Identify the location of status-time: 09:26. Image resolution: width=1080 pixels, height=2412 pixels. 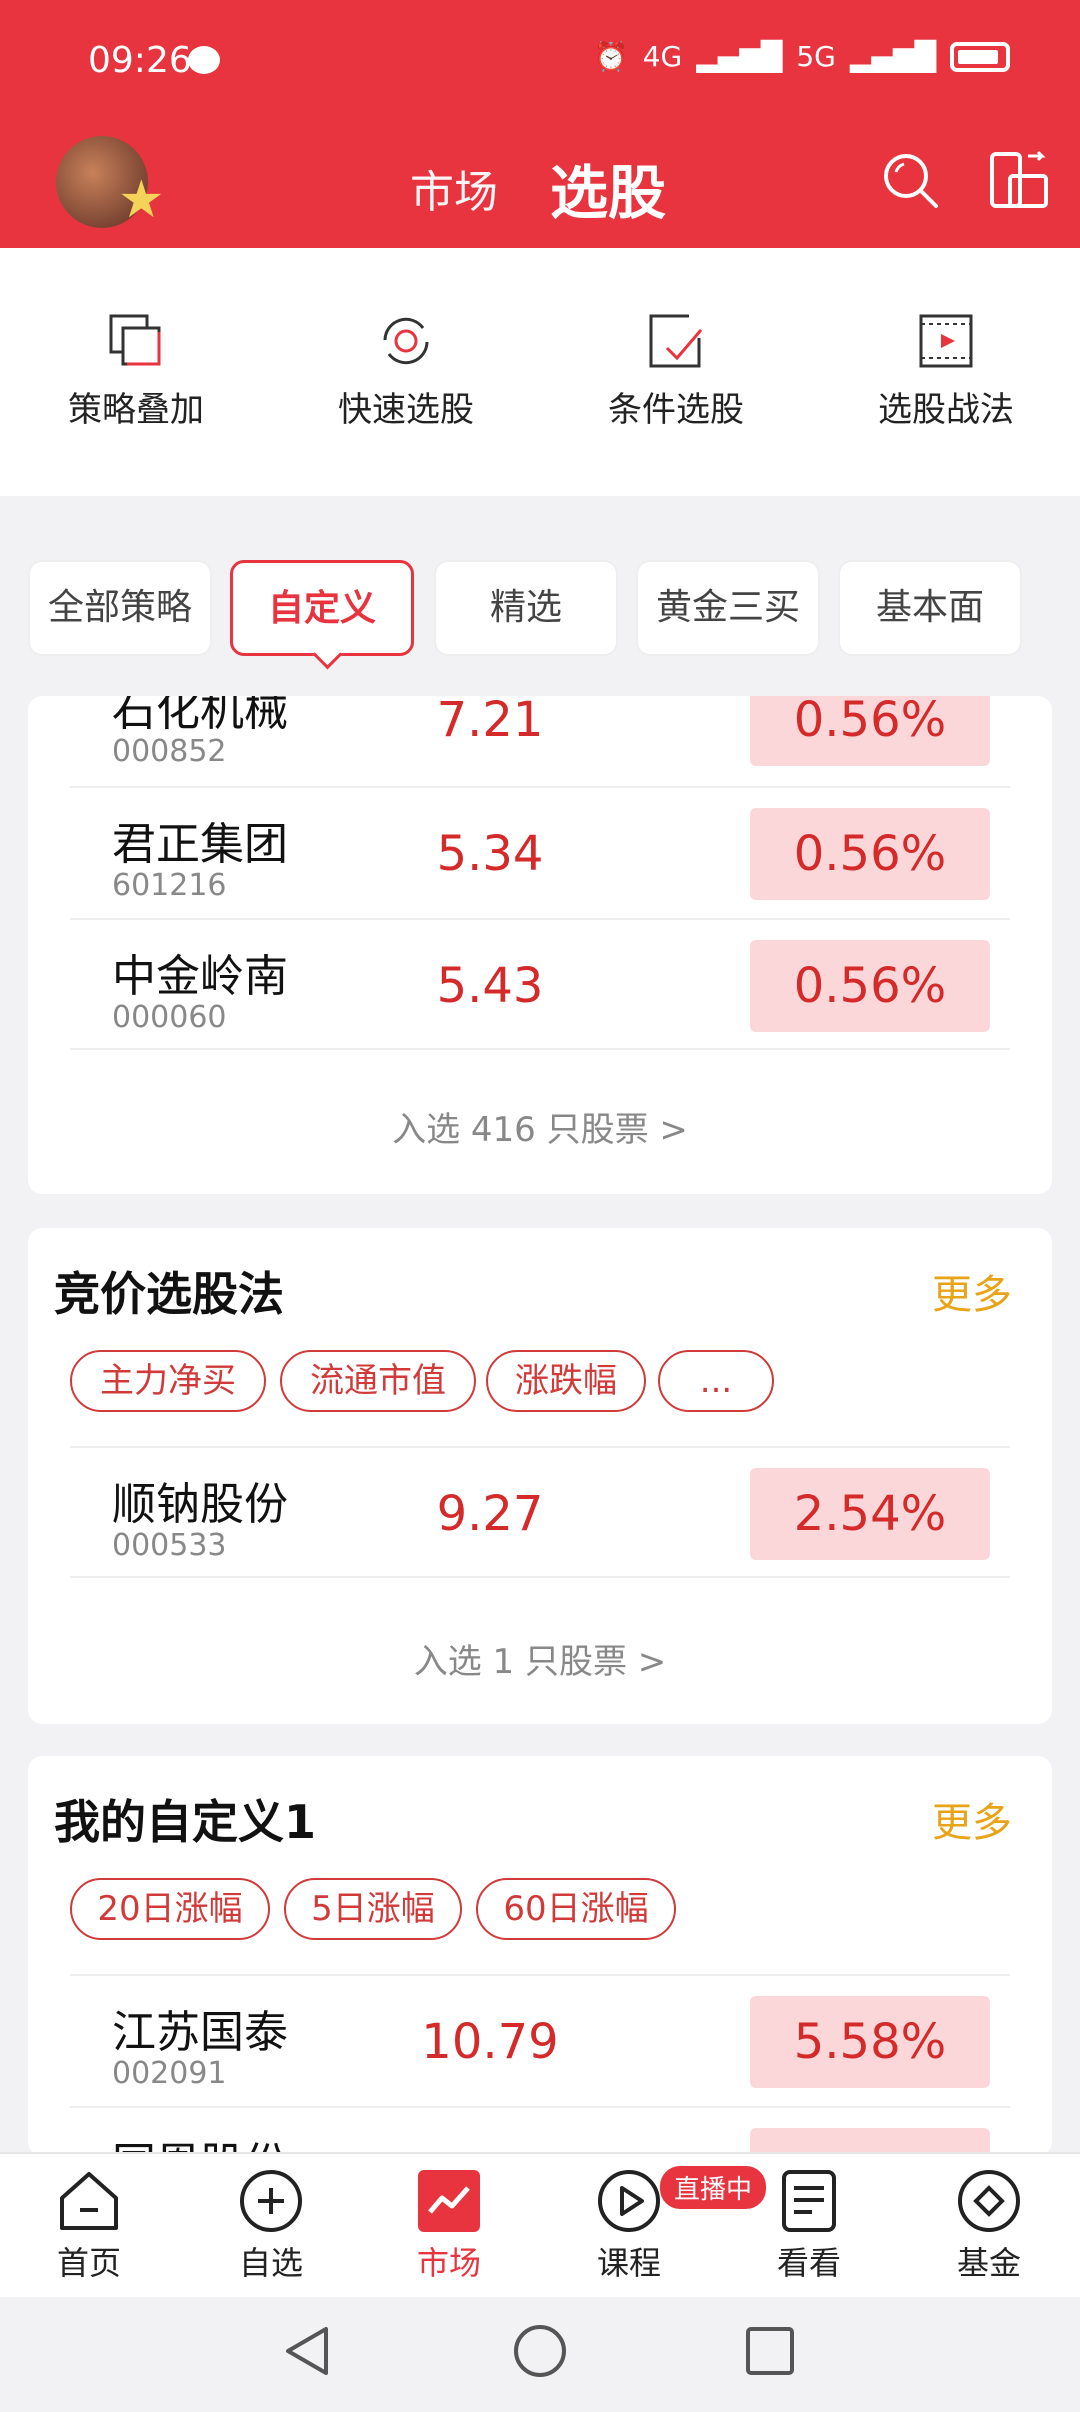
(140, 60).